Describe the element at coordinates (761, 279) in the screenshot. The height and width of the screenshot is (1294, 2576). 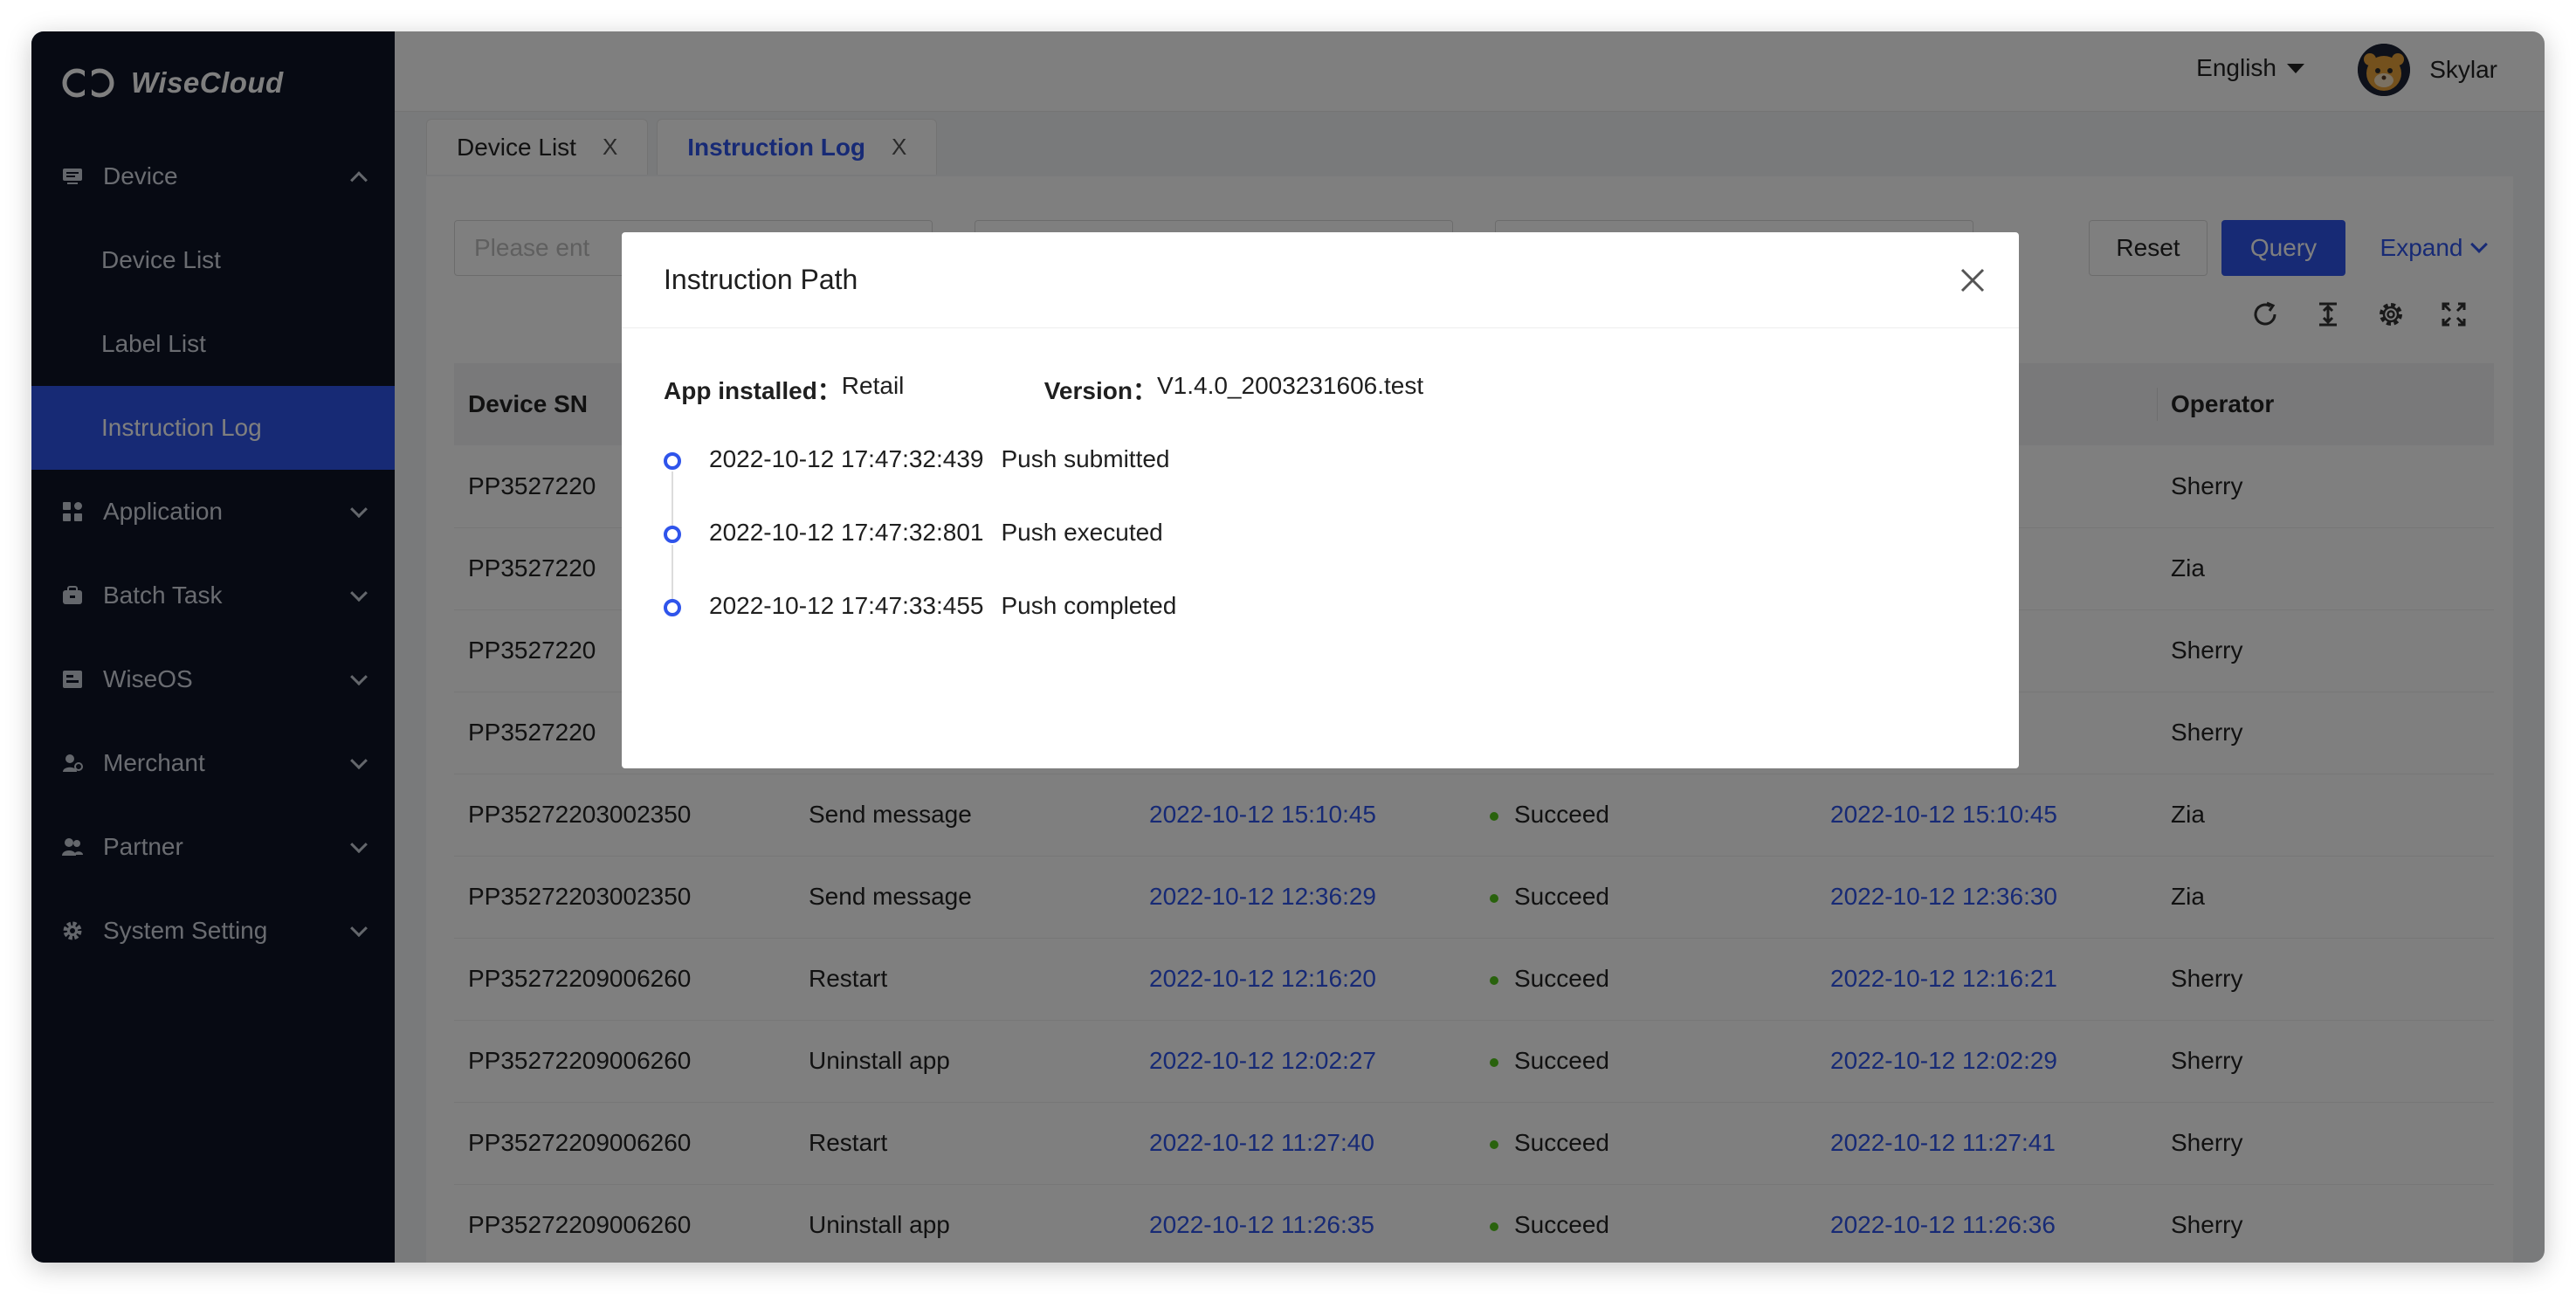
I see `modal-title: Instruction Path` at that location.